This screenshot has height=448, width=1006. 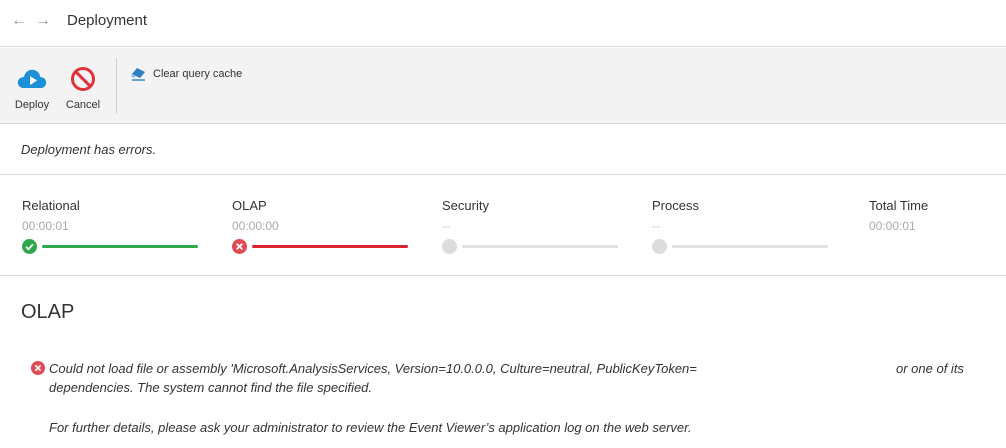 I want to click on total-time-value: 00:00:01, so click(x=892, y=226).